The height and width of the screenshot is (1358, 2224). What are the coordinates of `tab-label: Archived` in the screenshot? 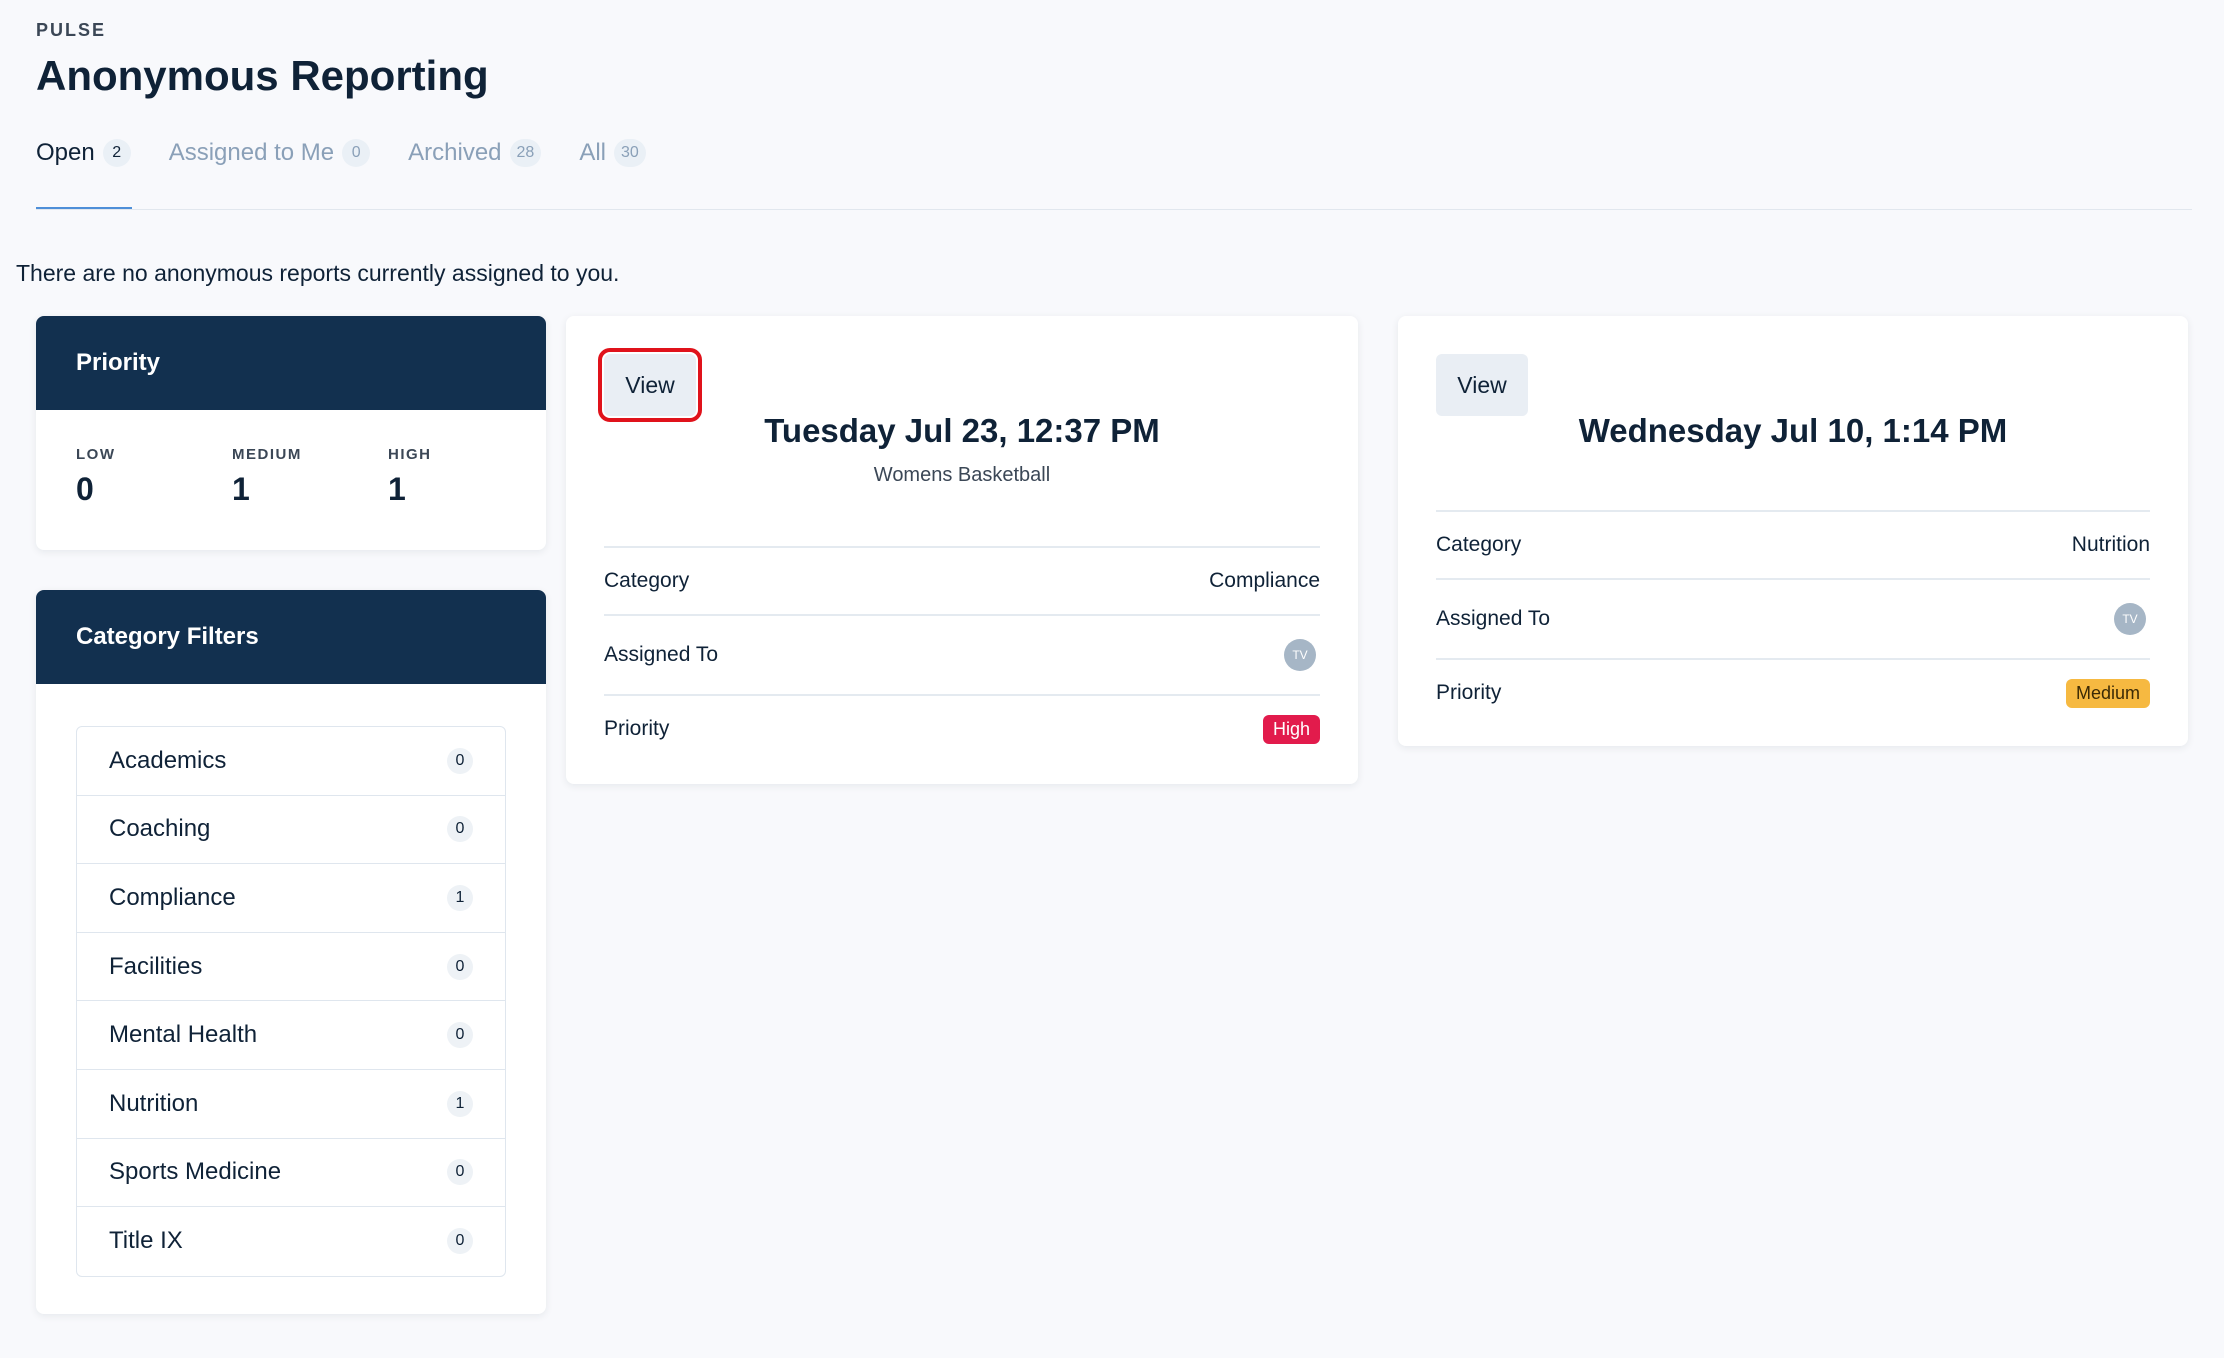 It's located at (455, 152).